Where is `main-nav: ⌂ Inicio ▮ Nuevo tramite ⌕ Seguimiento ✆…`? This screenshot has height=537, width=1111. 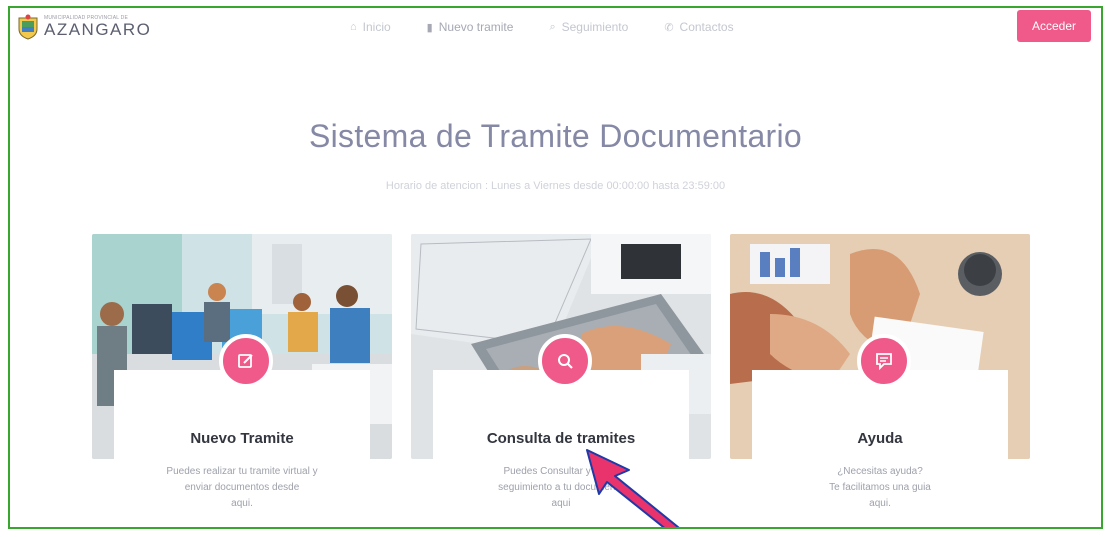
main-nav: ⌂ Inicio ▮ Nuevo tramite ⌕ Seguimiento ✆… is located at coordinates (542, 27).